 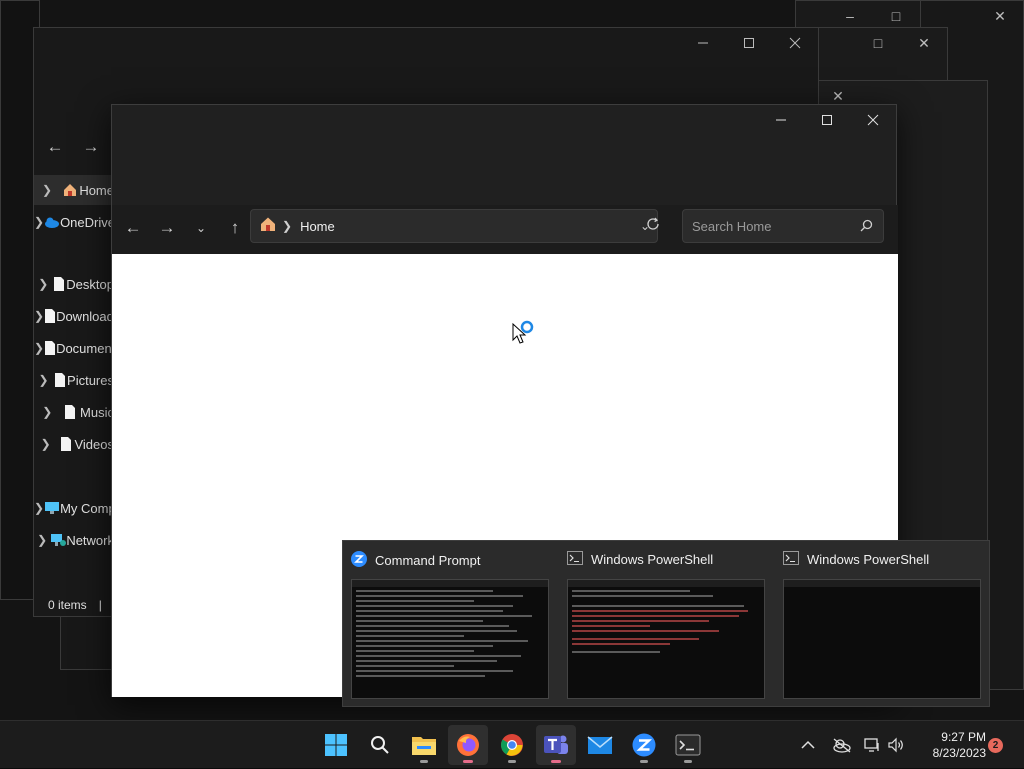 I want to click on sidebar-item-network: ❯ Network, so click(x=74, y=540).